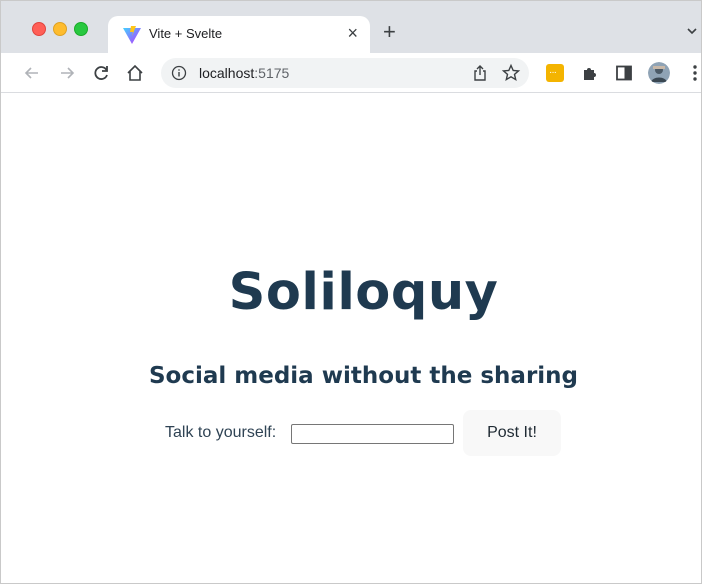 The width and height of the screenshot is (702, 584). What do you see at coordinates (135, 73) in the screenshot?
I see `home-icon` at bounding box center [135, 73].